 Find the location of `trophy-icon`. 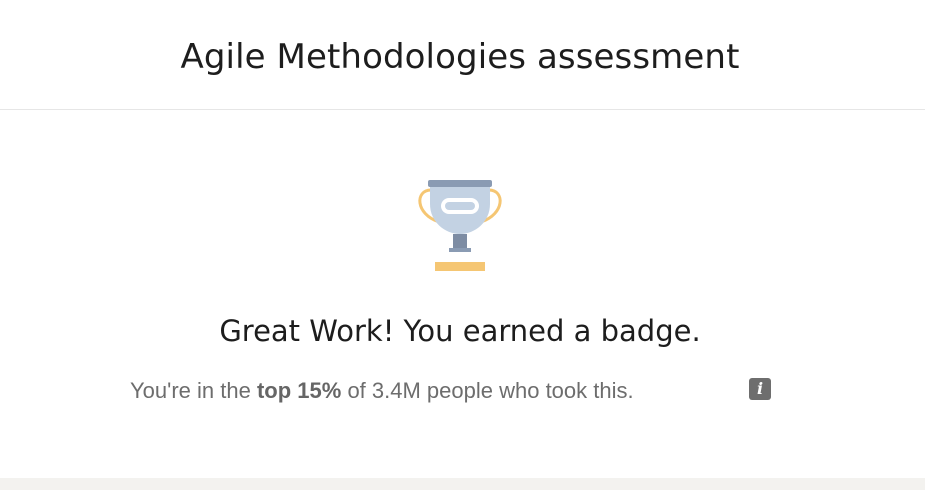

trophy-icon is located at coordinates (460, 225).